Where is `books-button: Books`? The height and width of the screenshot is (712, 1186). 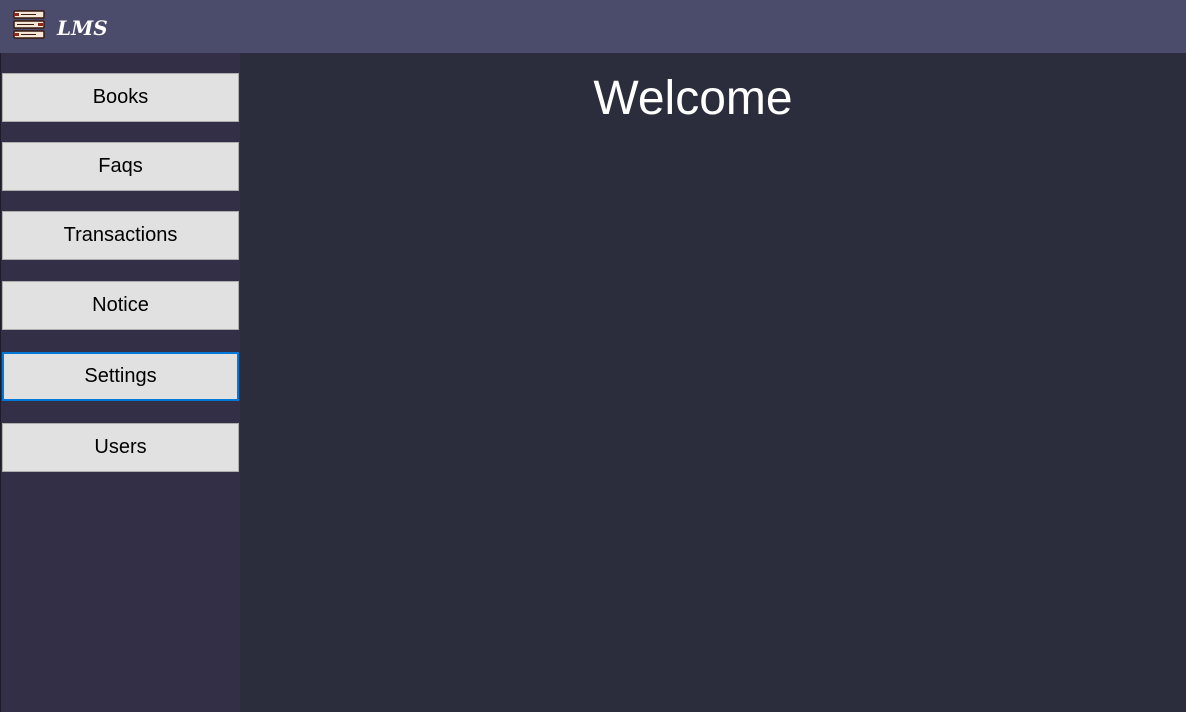
books-button: Books is located at coordinates (120, 97).